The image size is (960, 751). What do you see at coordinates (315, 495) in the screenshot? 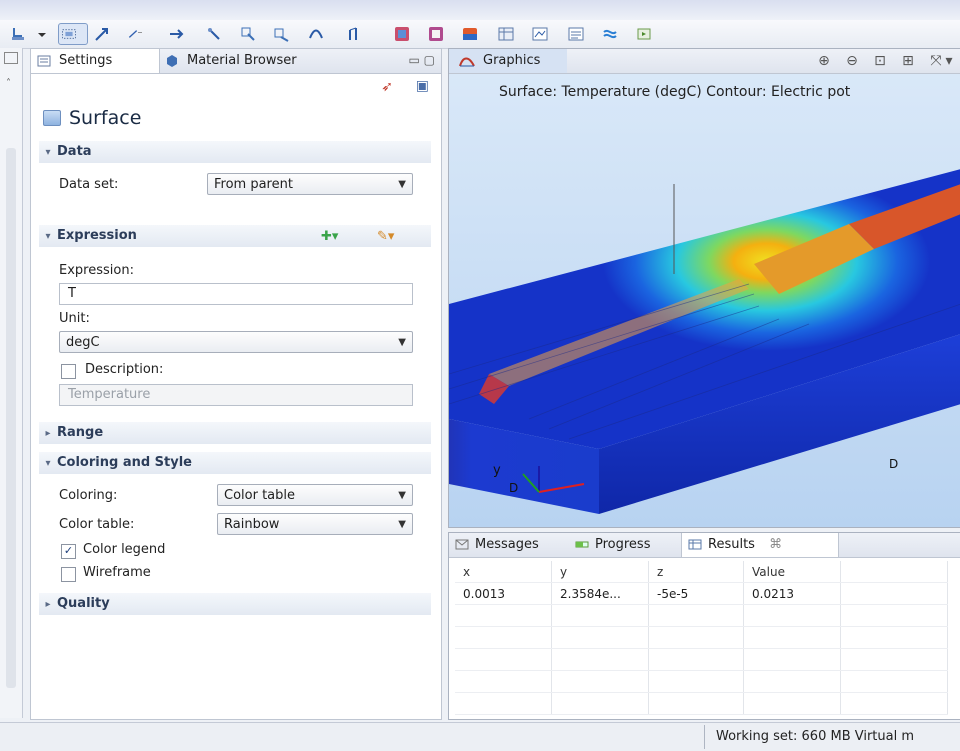
I see `coloring-select: Color table ▼` at bounding box center [315, 495].